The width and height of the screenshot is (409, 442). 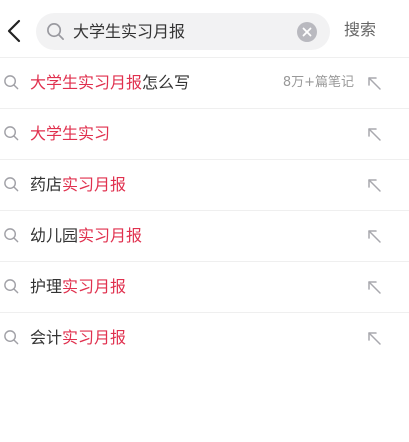 I want to click on suggestion-text: 药店实习月报, so click(x=78, y=185).